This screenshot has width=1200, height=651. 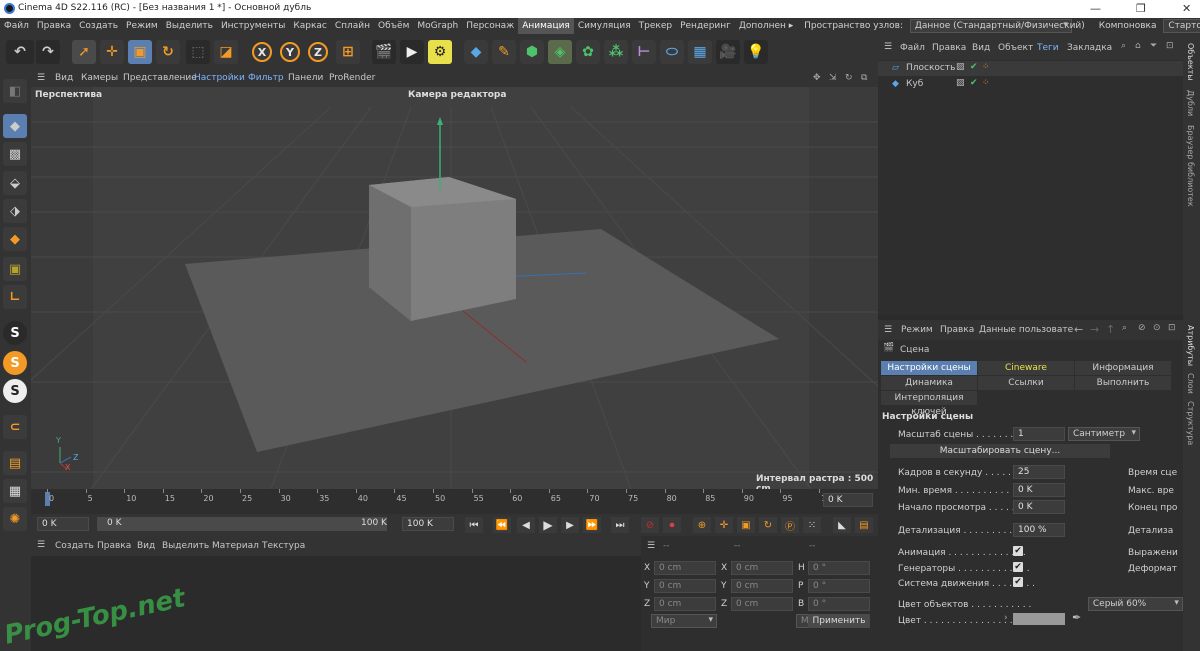 What do you see at coordinates (15, 427) in the screenshot?
I see `workplane-icon: ⊂` at bounding box center [15, 427].